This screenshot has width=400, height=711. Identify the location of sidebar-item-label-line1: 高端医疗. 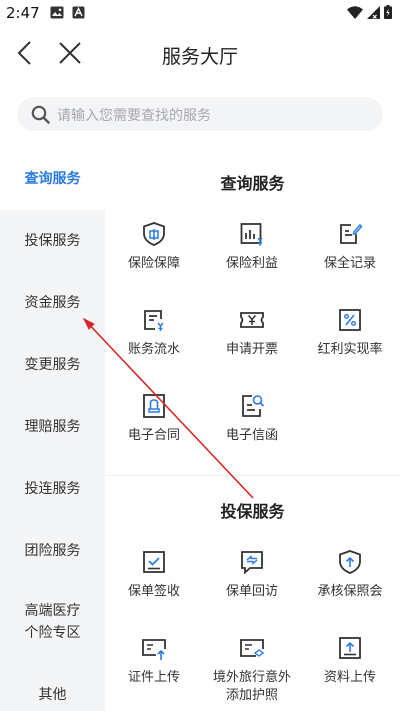
(52, 611).